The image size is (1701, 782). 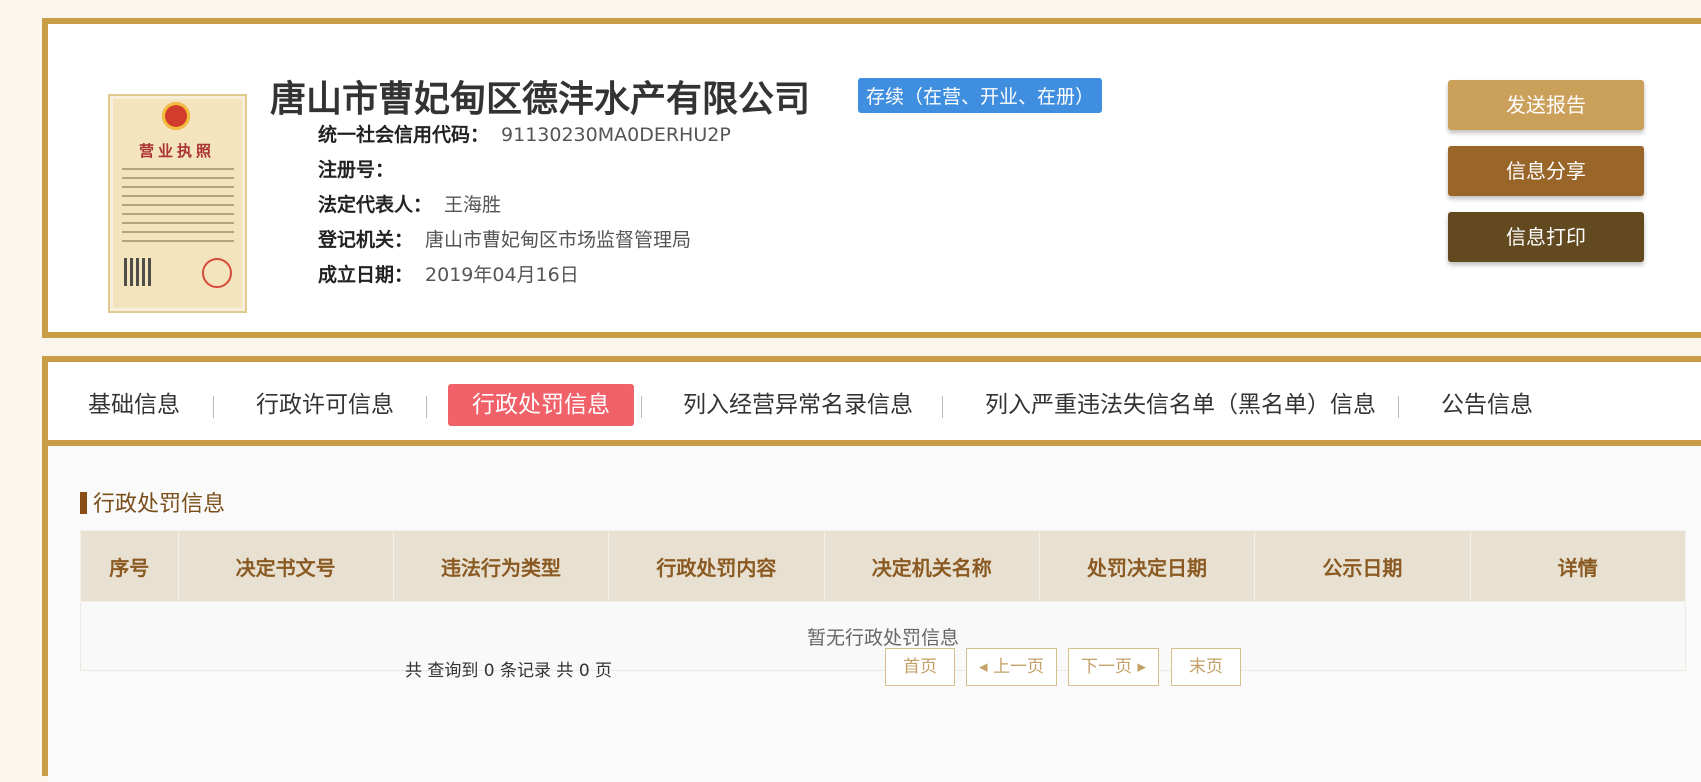 I want to click on tab-blacklist: 列入严重违法失信名单（黑名单）信息, so click(x=1180, y=405).